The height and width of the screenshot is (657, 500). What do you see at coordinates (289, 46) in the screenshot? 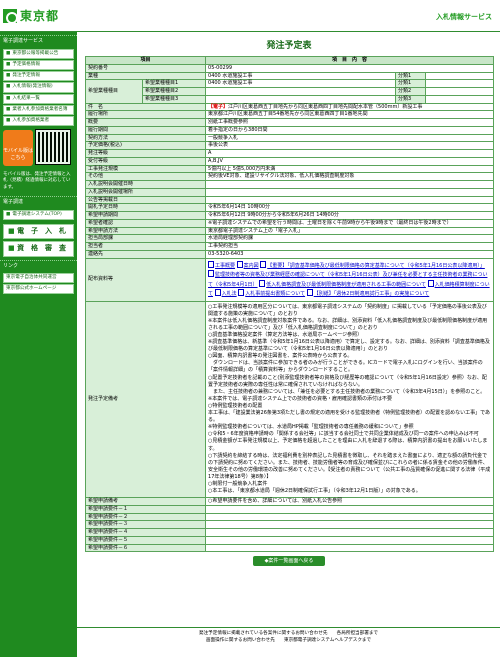
I see `page-title: 発注予定表` at bounding box center [289, 46].